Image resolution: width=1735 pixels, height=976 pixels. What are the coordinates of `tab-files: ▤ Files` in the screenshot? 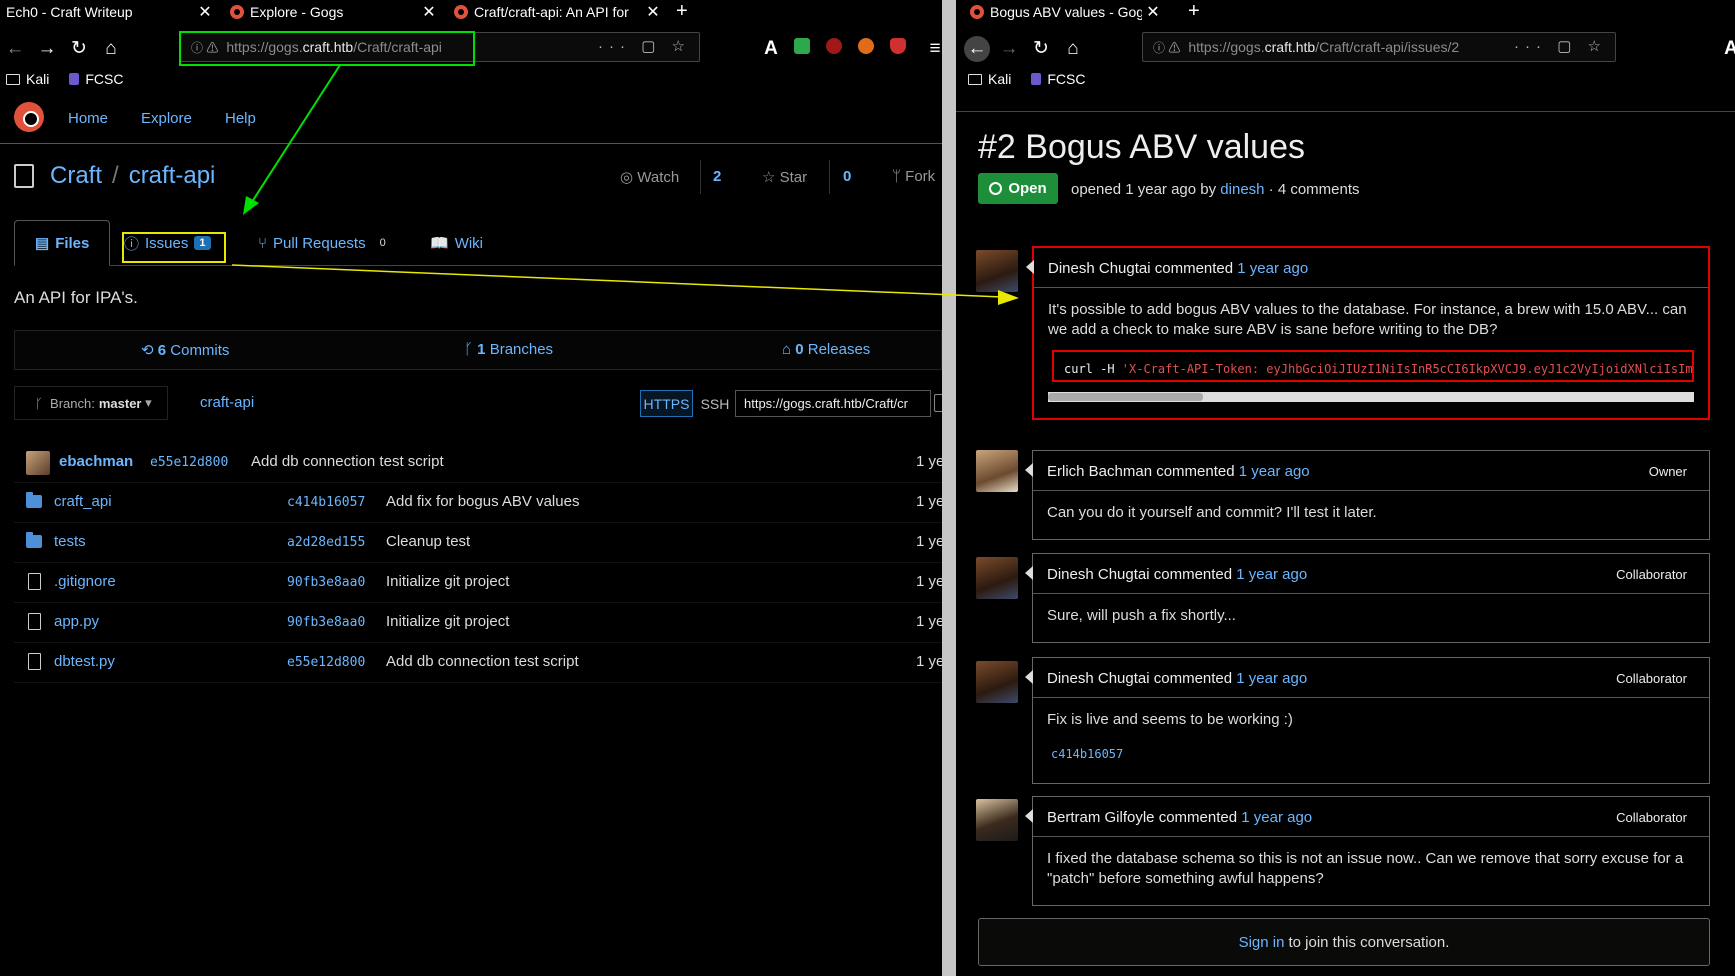 It's located at (62, 243).